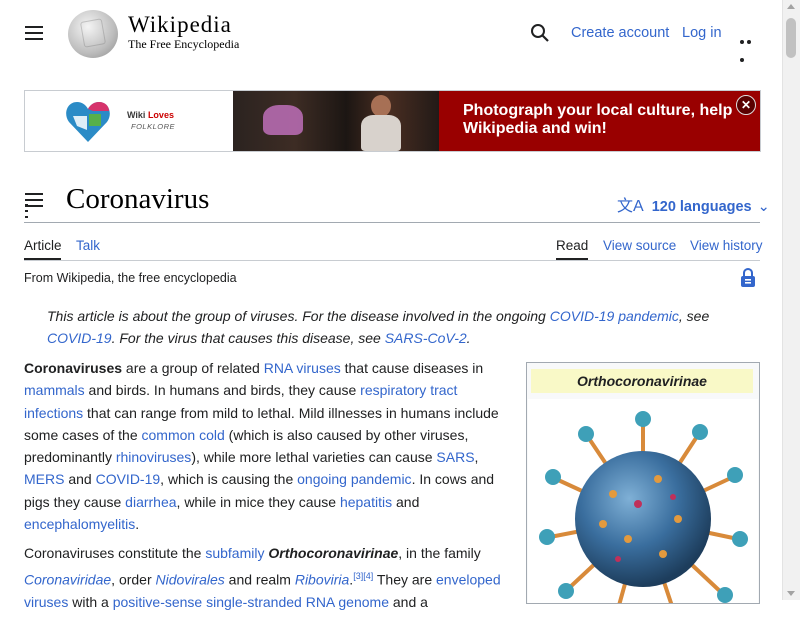 The width and height of the screenshot is (800, 620). What do you see at coordinates (358, 576) in the screenshot?
I see `citation-3: [3]` at bounding box center [358, 576].